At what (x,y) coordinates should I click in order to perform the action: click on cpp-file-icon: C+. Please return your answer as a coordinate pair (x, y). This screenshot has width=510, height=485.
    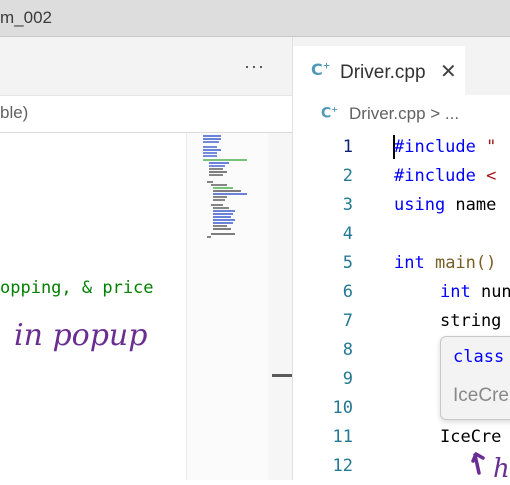
    Looking at the image, I should click on (321, 69).